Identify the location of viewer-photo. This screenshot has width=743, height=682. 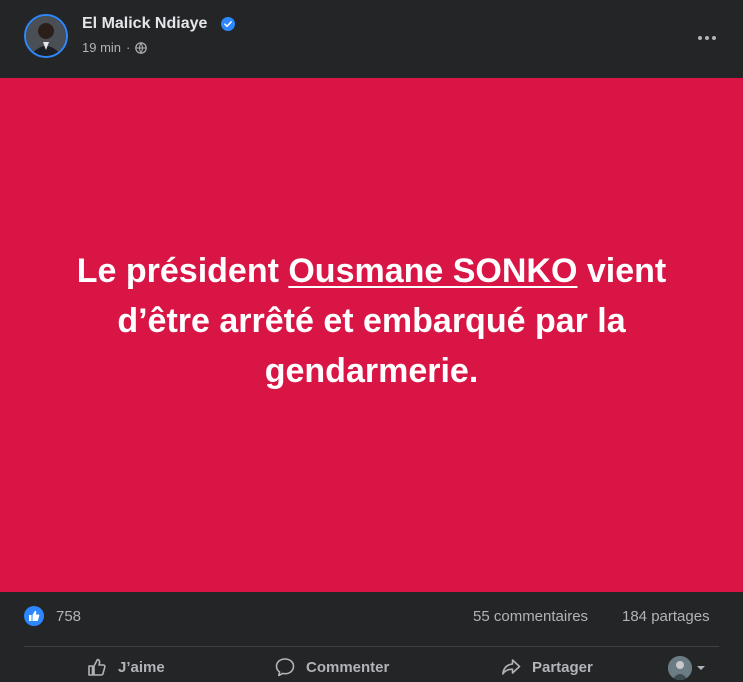
(680, 668).